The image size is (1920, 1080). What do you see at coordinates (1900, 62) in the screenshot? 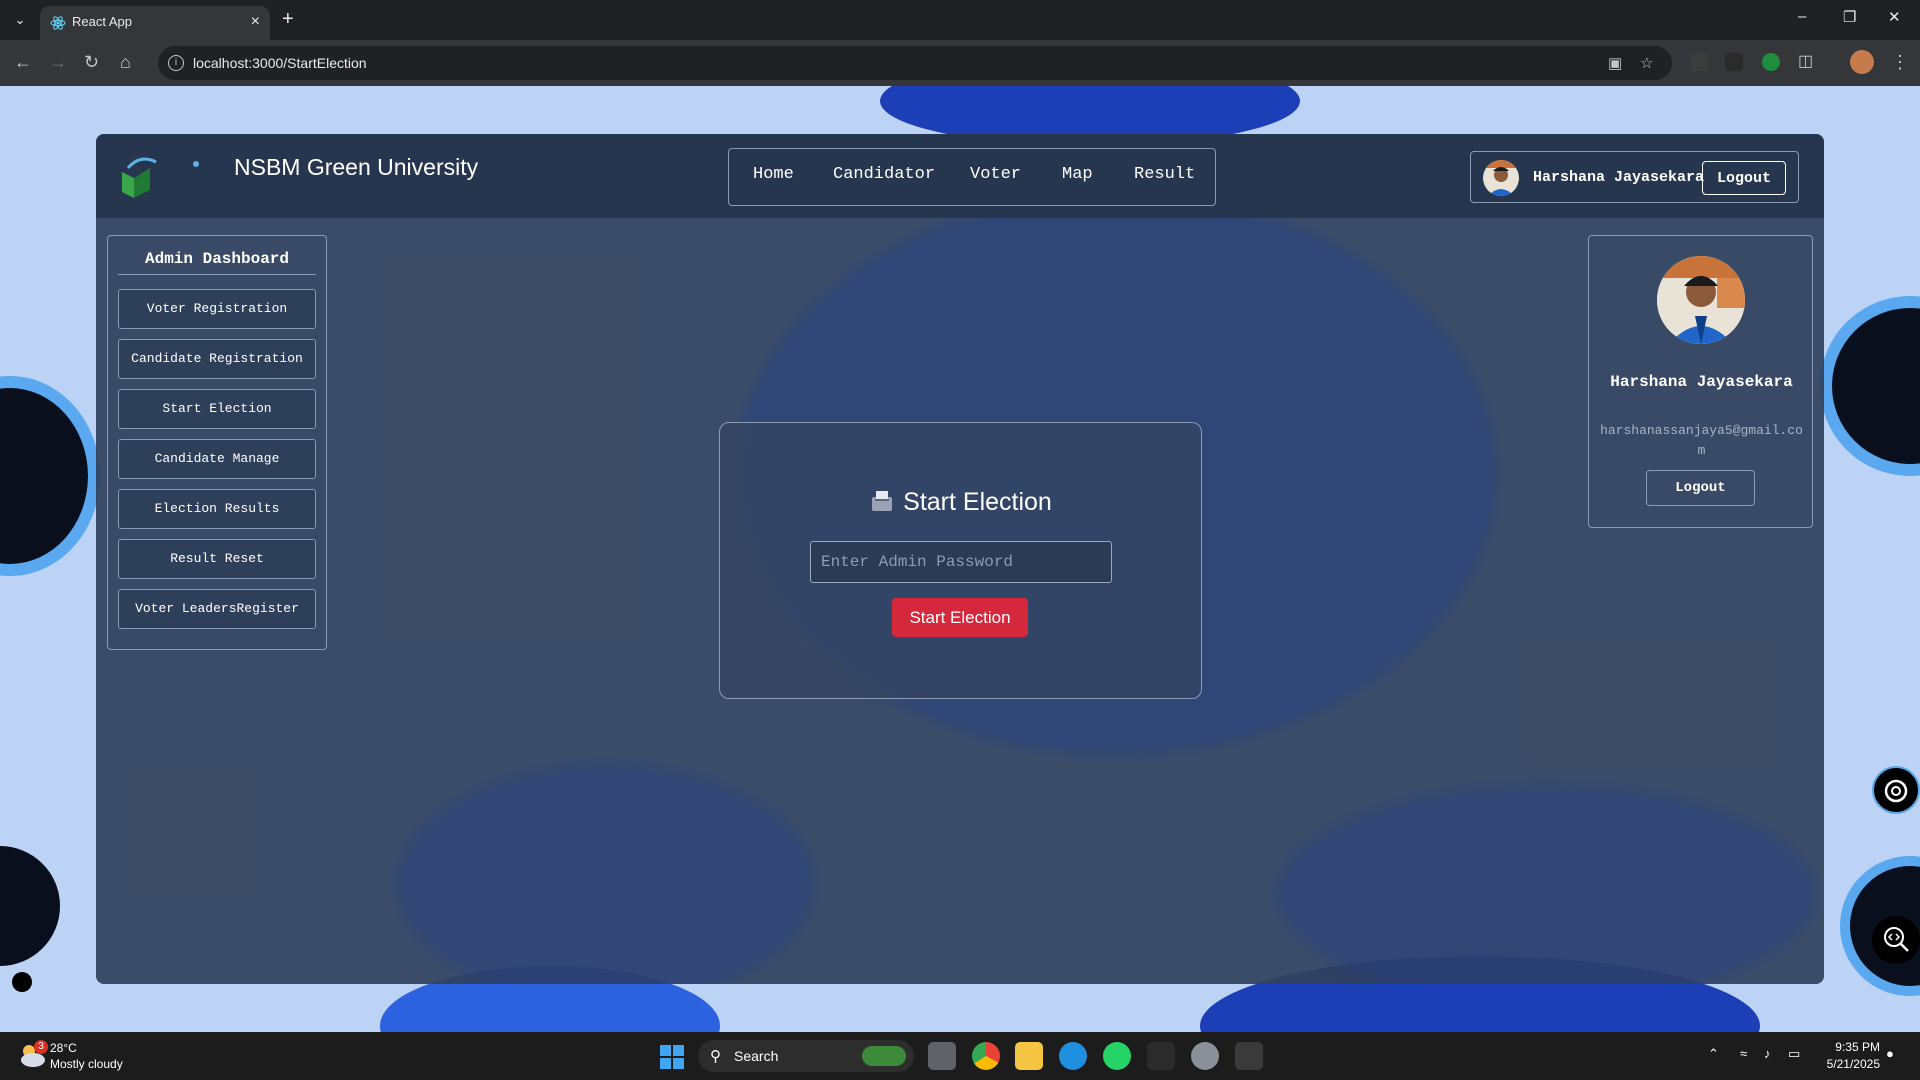
I see `more-menu-icon: ⋮` at bounding box center [1900, 62].